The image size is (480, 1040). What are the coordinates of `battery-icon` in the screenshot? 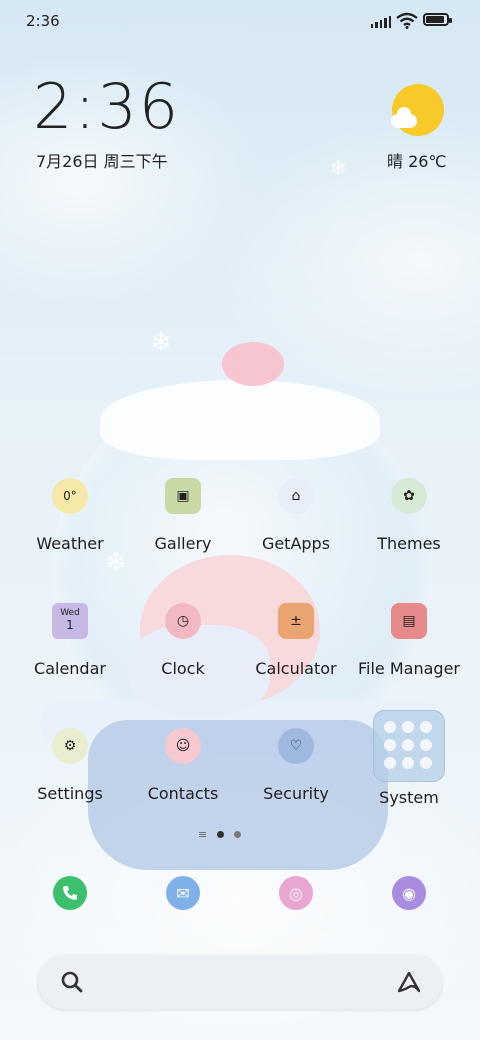 It's located at (437, 19).